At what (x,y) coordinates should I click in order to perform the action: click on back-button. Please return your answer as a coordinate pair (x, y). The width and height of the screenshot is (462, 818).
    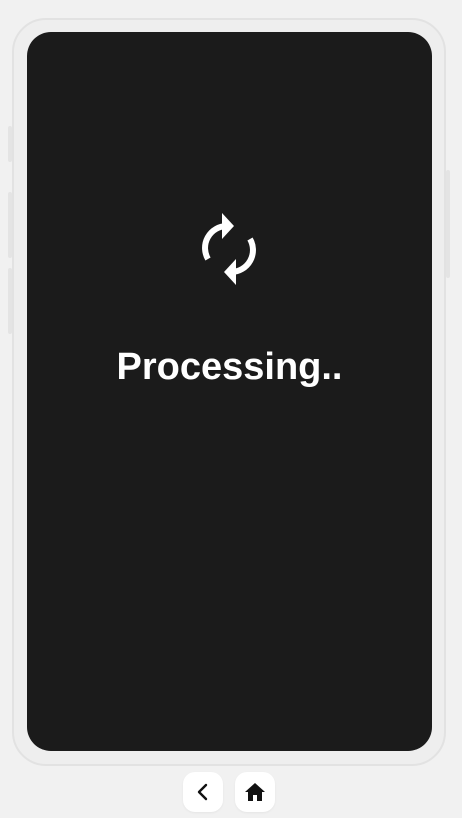
    Looking at the image, I should click on (203, 792).